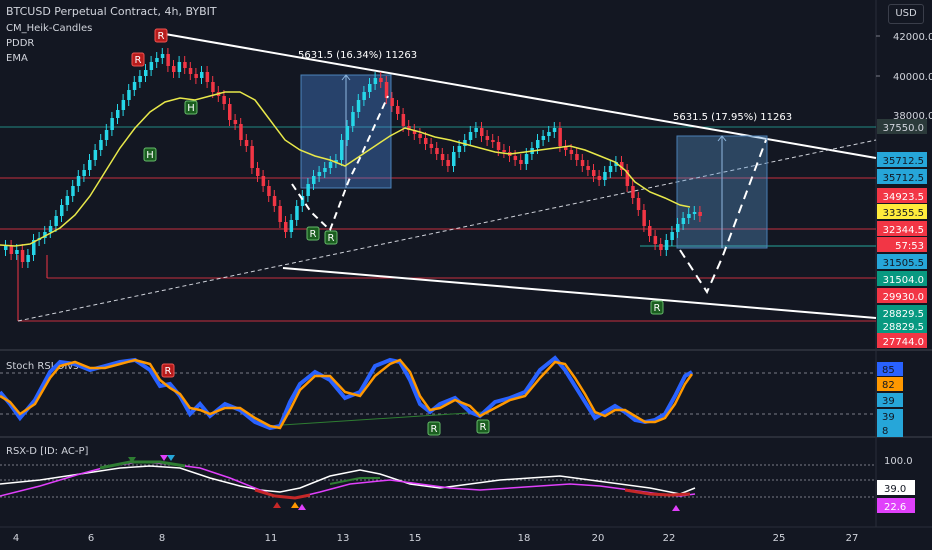 Image resolution: width=932 pixels, height=550 pixels. What do you see at coordinates (895, 507) in the screenshot?
I see `rsx-value: 22.6` at bounding box center [895, 507].